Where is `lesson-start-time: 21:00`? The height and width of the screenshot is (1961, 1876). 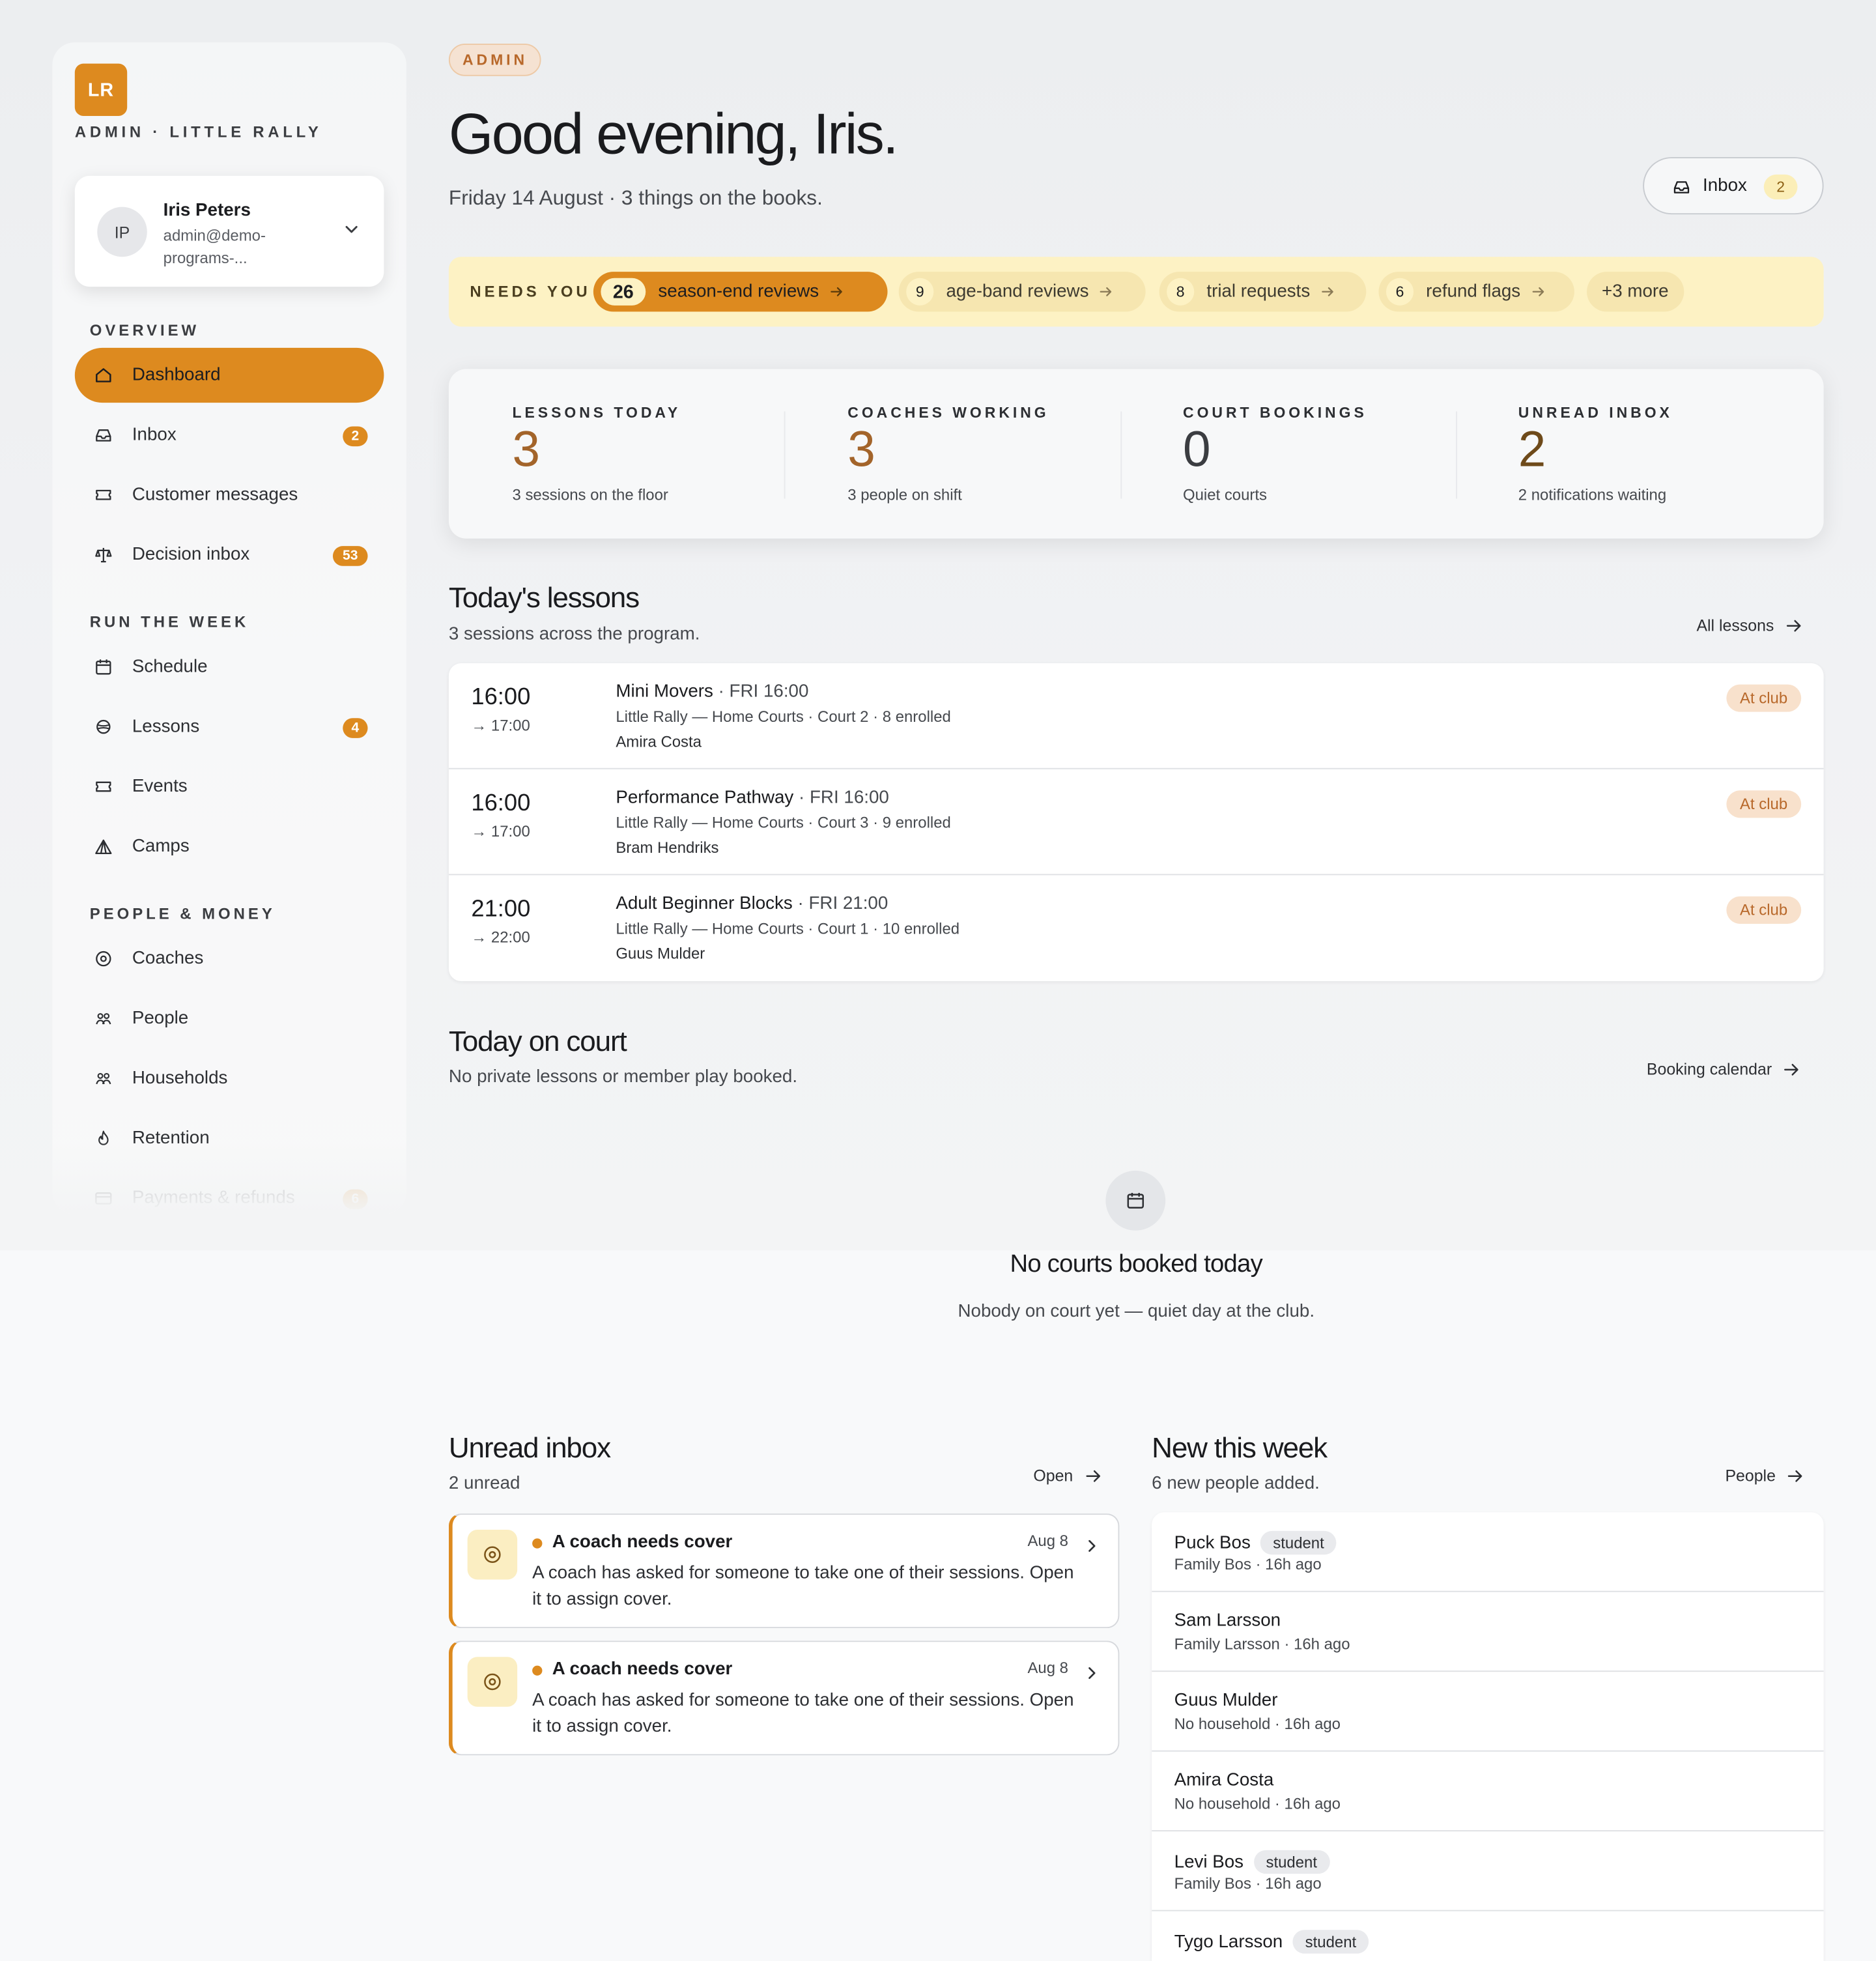 lesson-start-time: 21:00 is located at coordinates (501, 909).